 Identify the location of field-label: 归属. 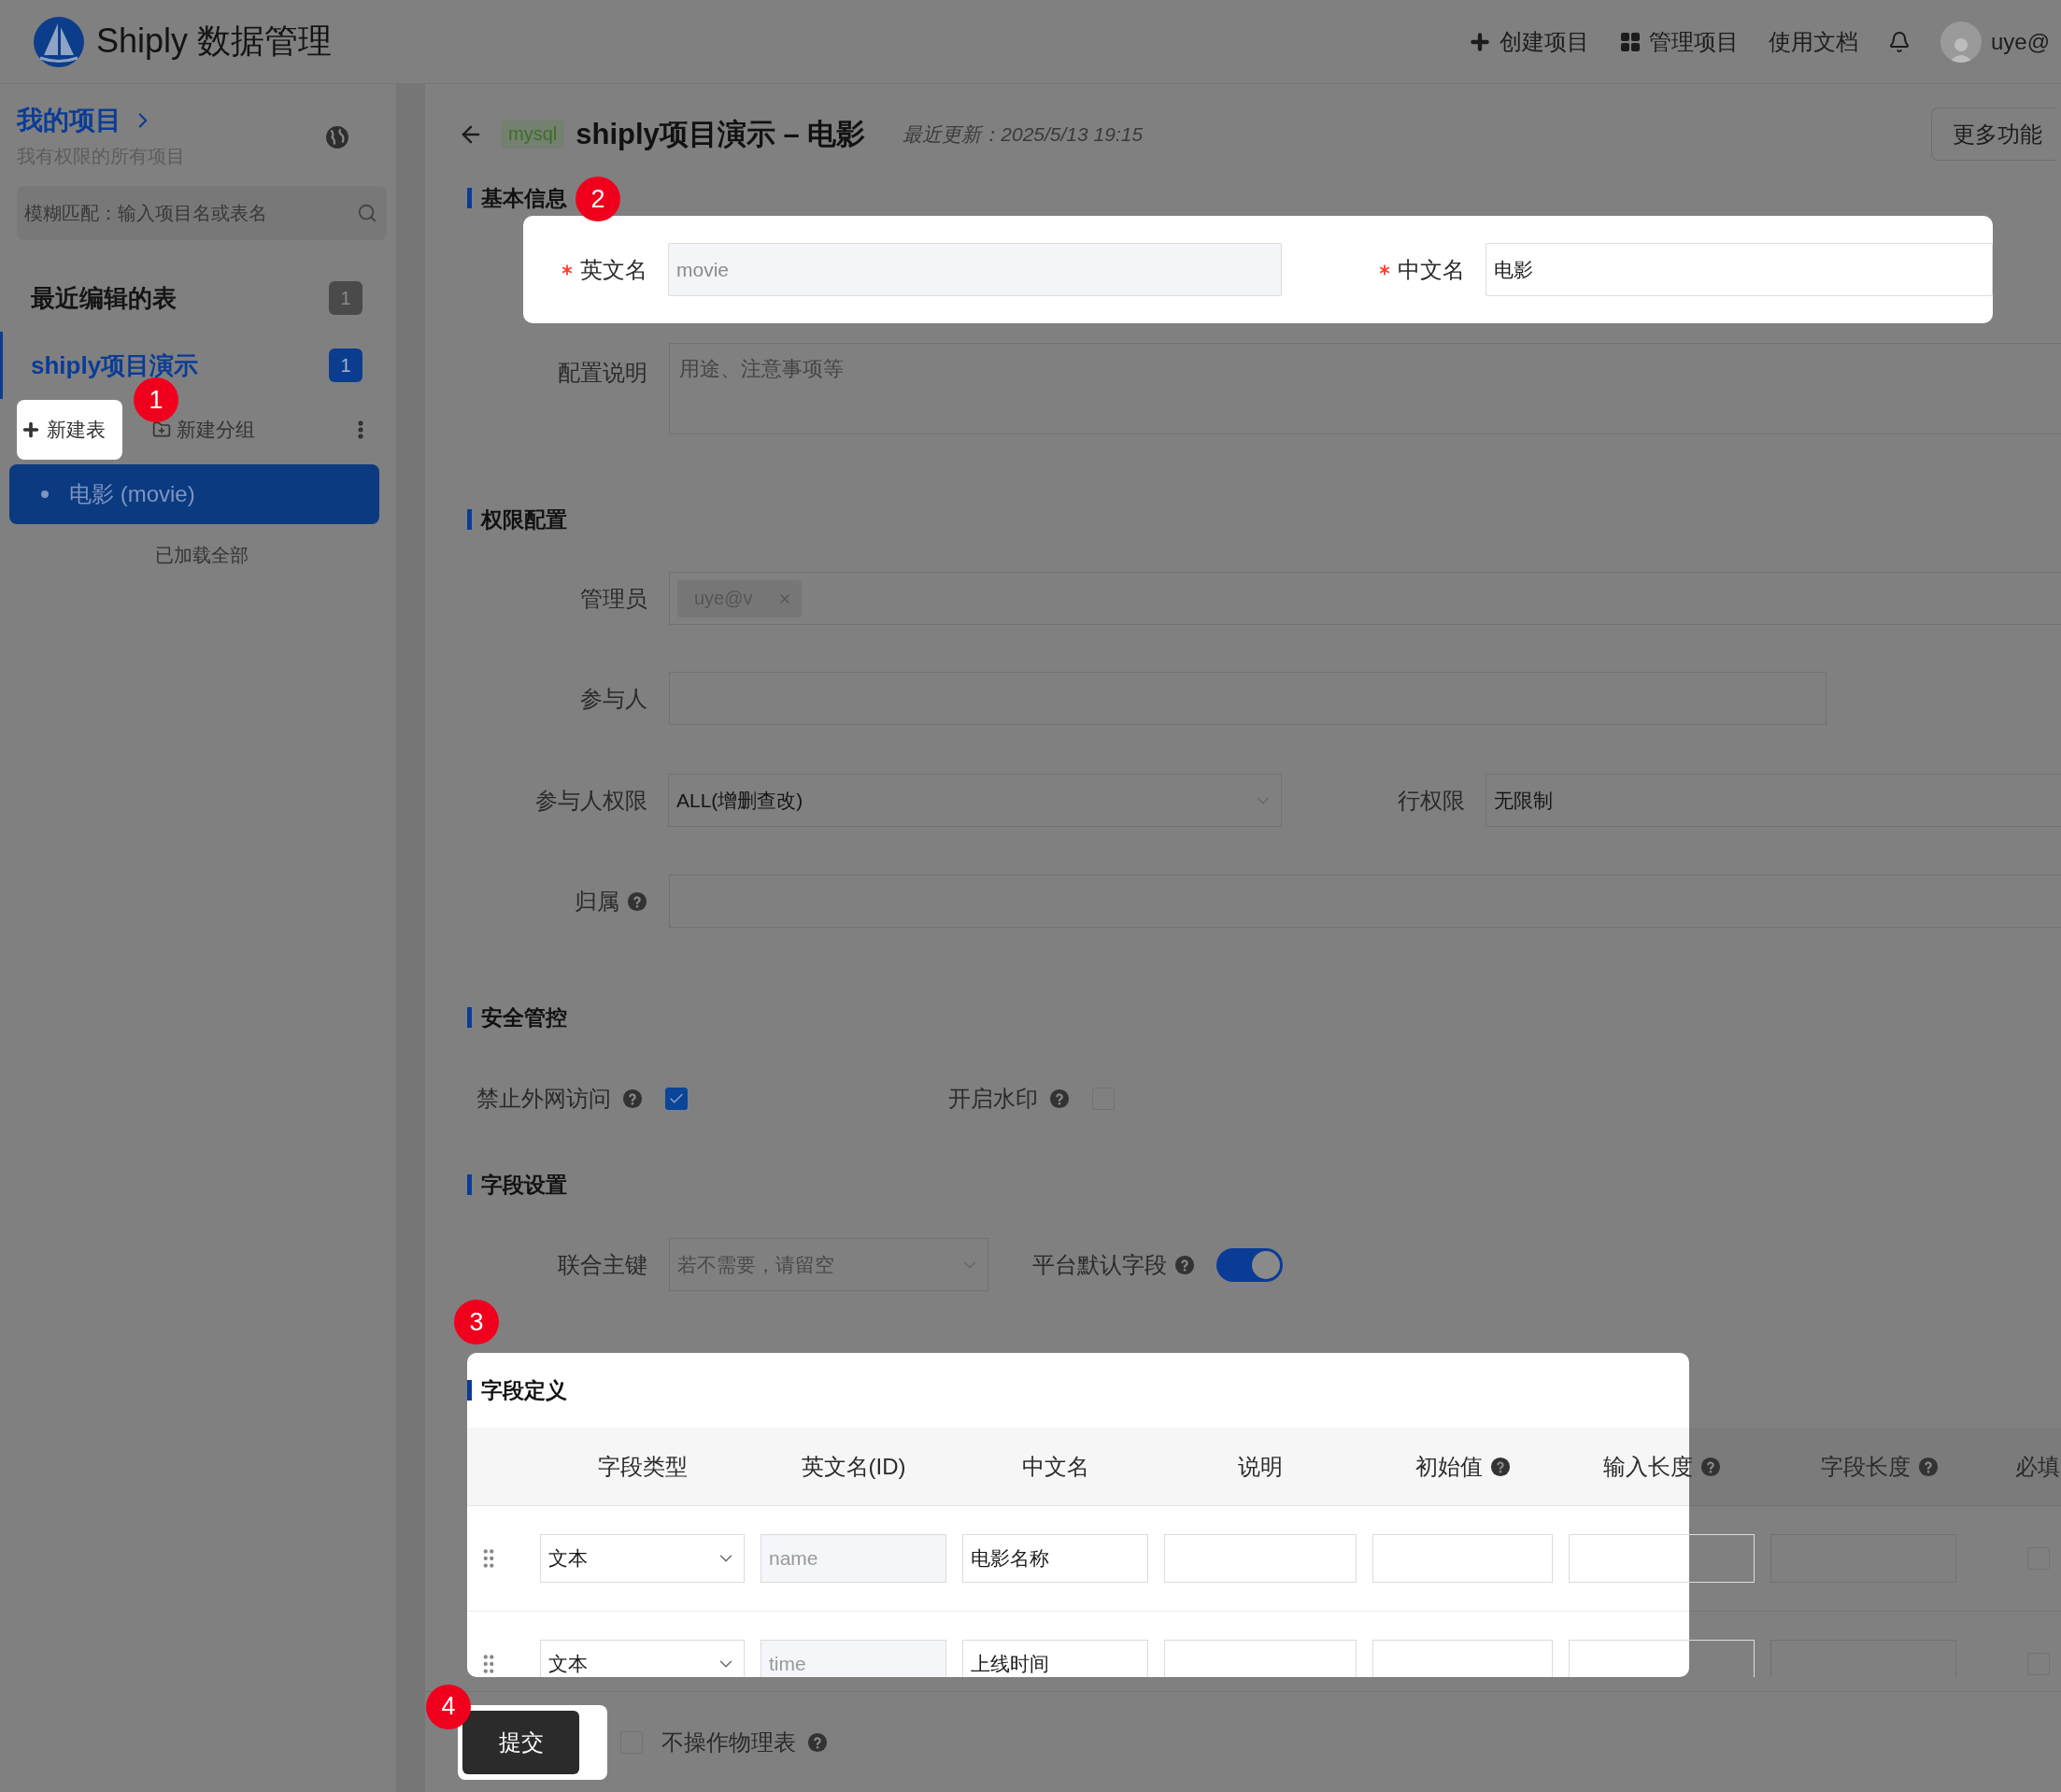
(597, 901).